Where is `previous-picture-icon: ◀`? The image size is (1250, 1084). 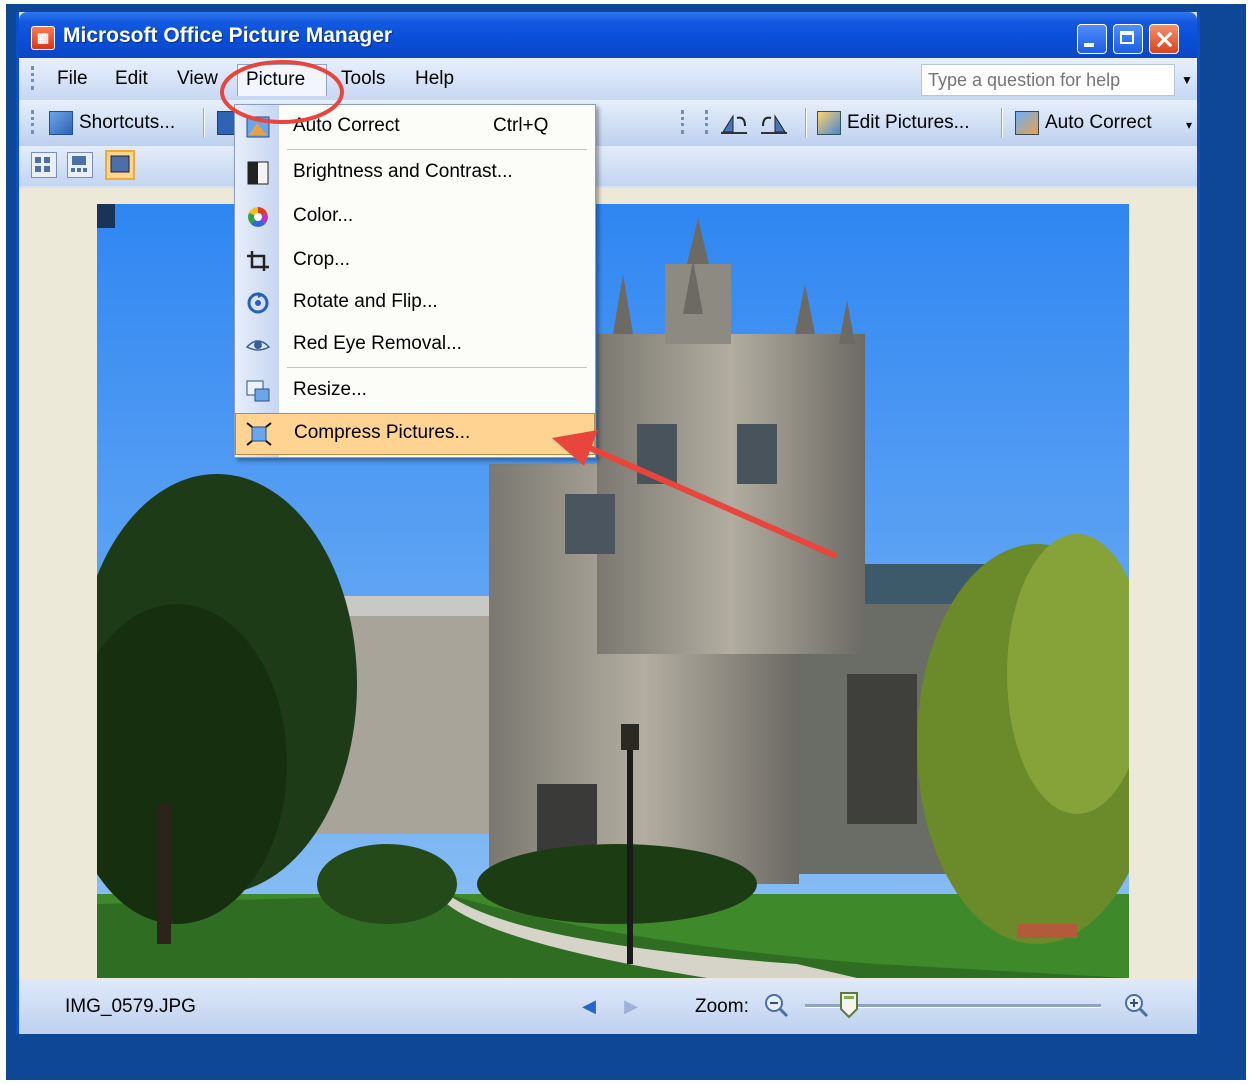 previous-picture-icon: ◀ is located at coordinates (589, 1006).